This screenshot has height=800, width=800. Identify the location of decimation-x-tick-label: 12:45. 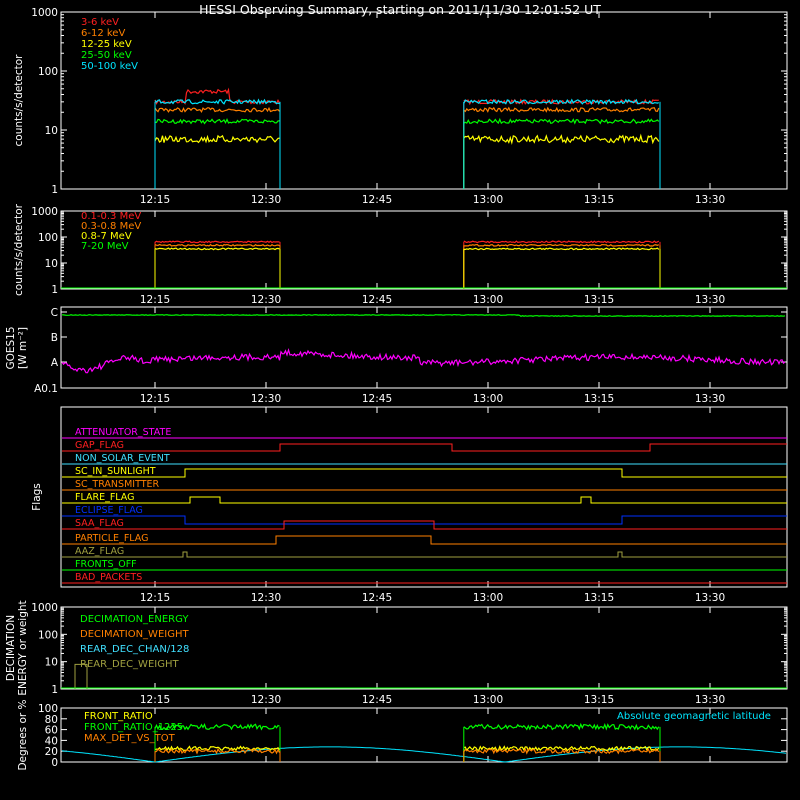
(377, 700).